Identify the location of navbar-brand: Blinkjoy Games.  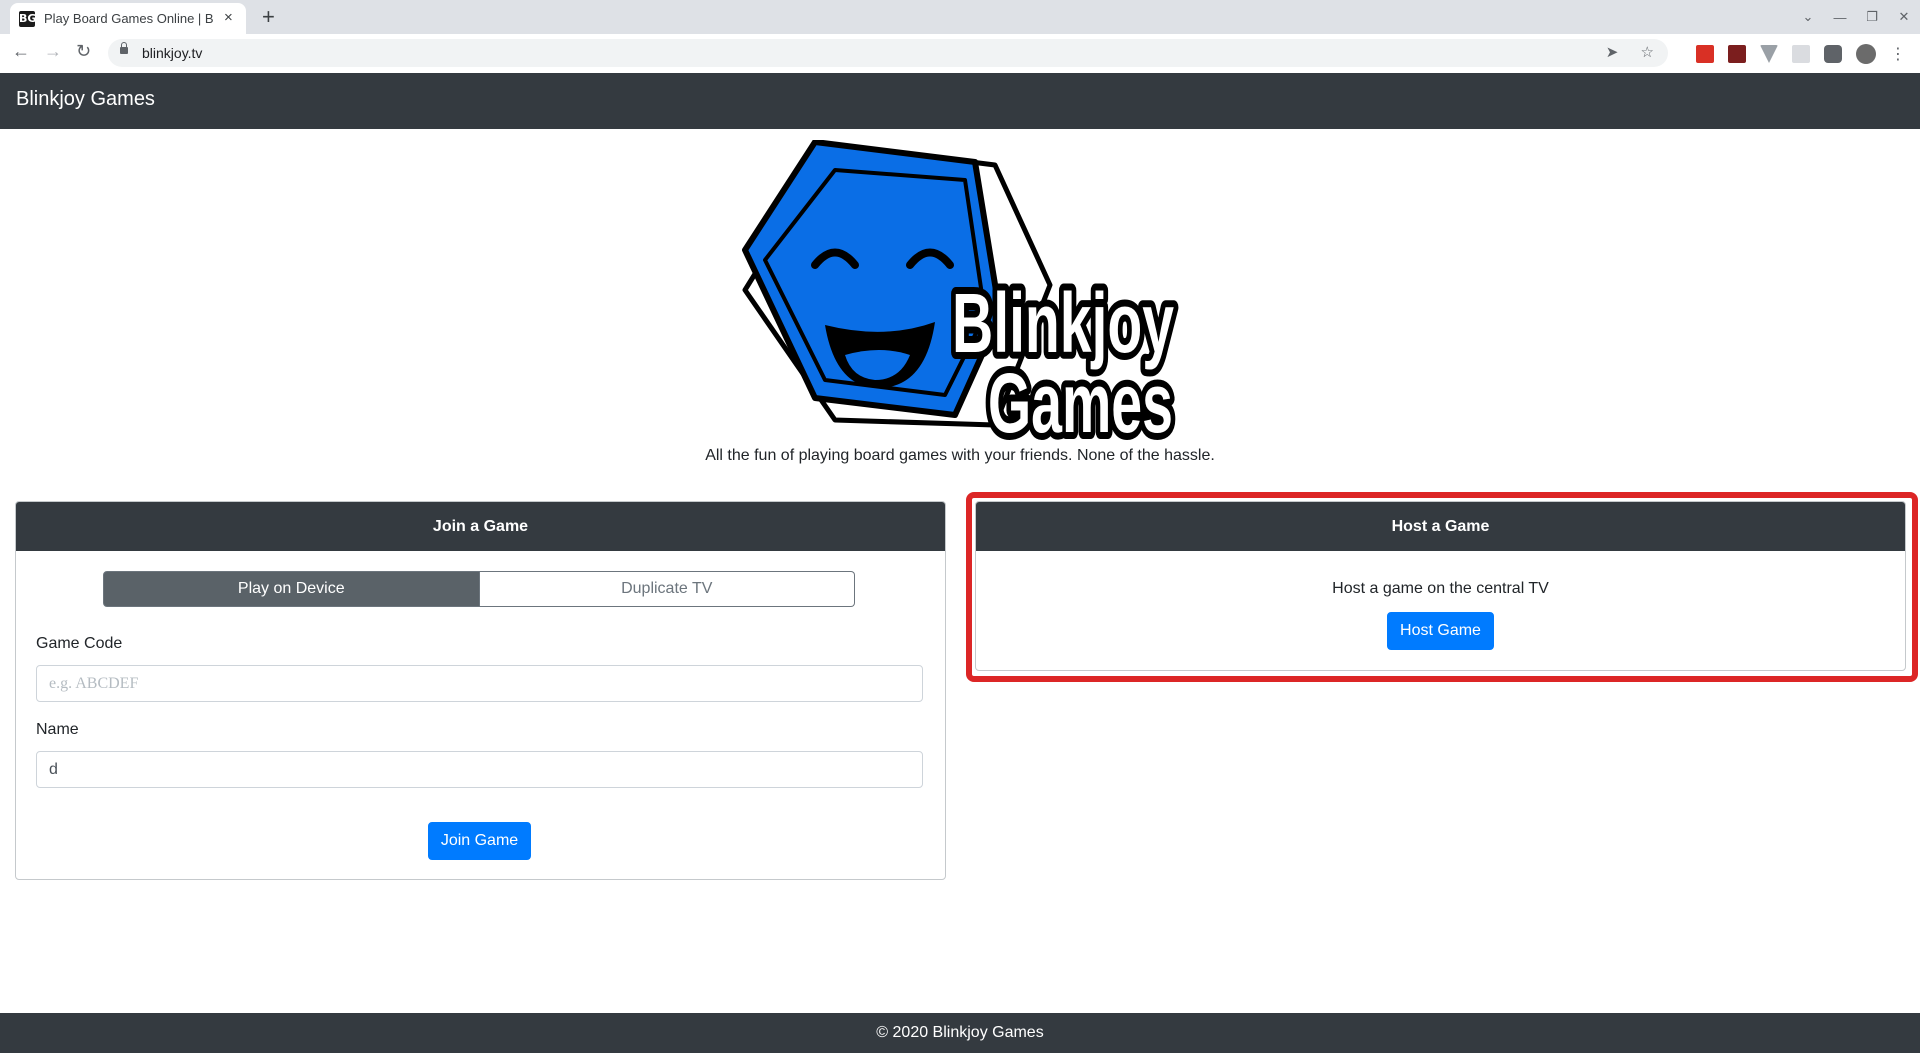
(85, 99).